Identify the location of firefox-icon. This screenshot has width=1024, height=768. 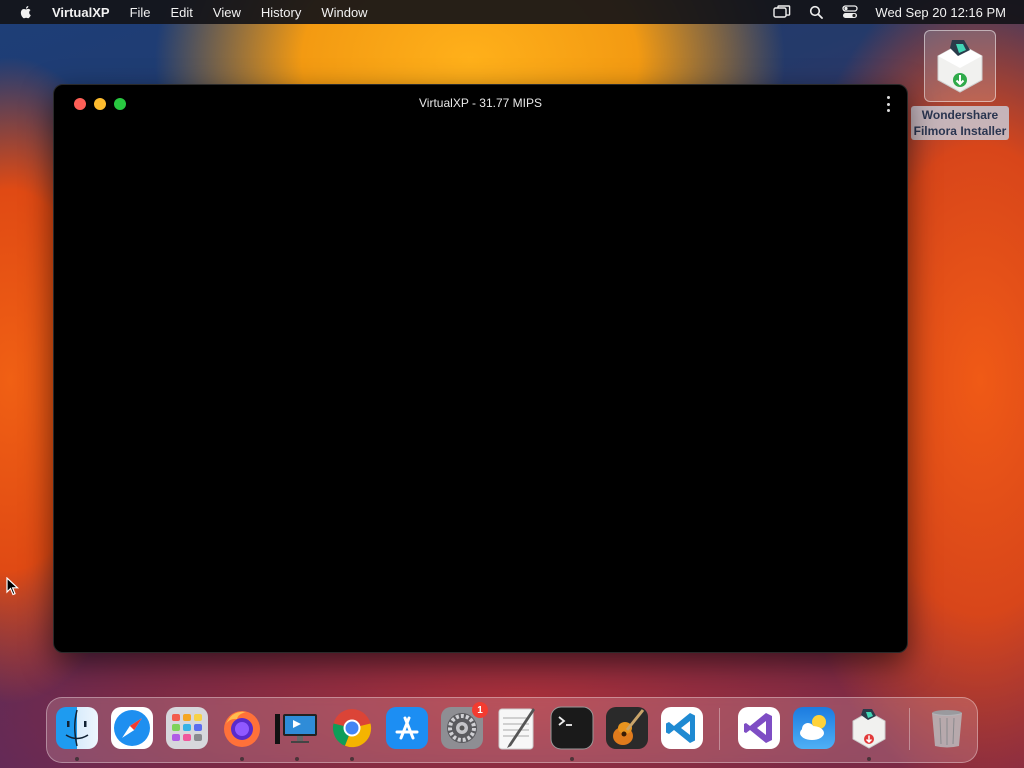
(242, 729).